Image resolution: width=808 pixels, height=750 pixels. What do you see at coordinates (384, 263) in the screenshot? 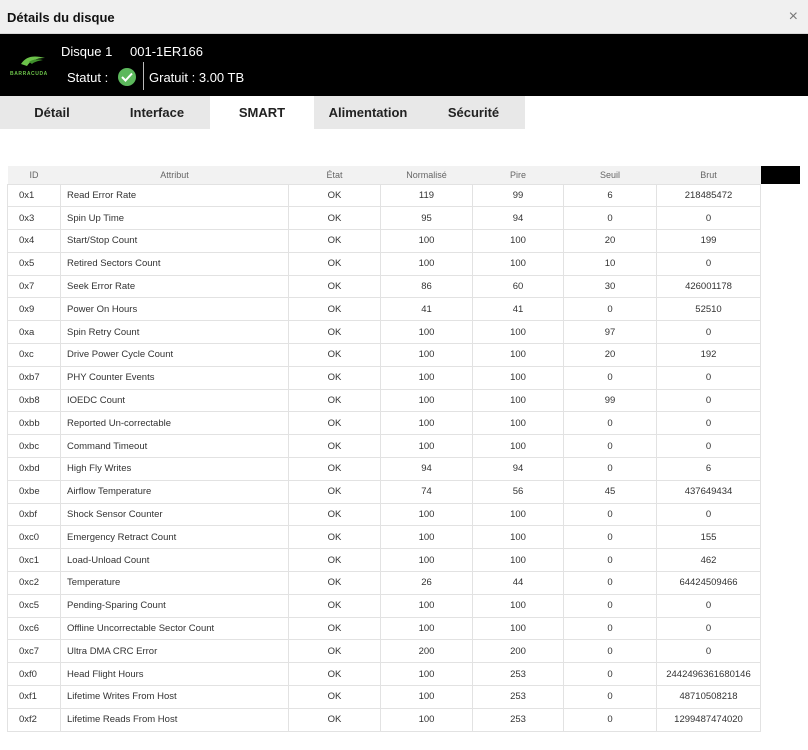
I see `table-row: 0x5 Retired Sectors Count OK 100 100 10 0` at bounding box center [384, 263].